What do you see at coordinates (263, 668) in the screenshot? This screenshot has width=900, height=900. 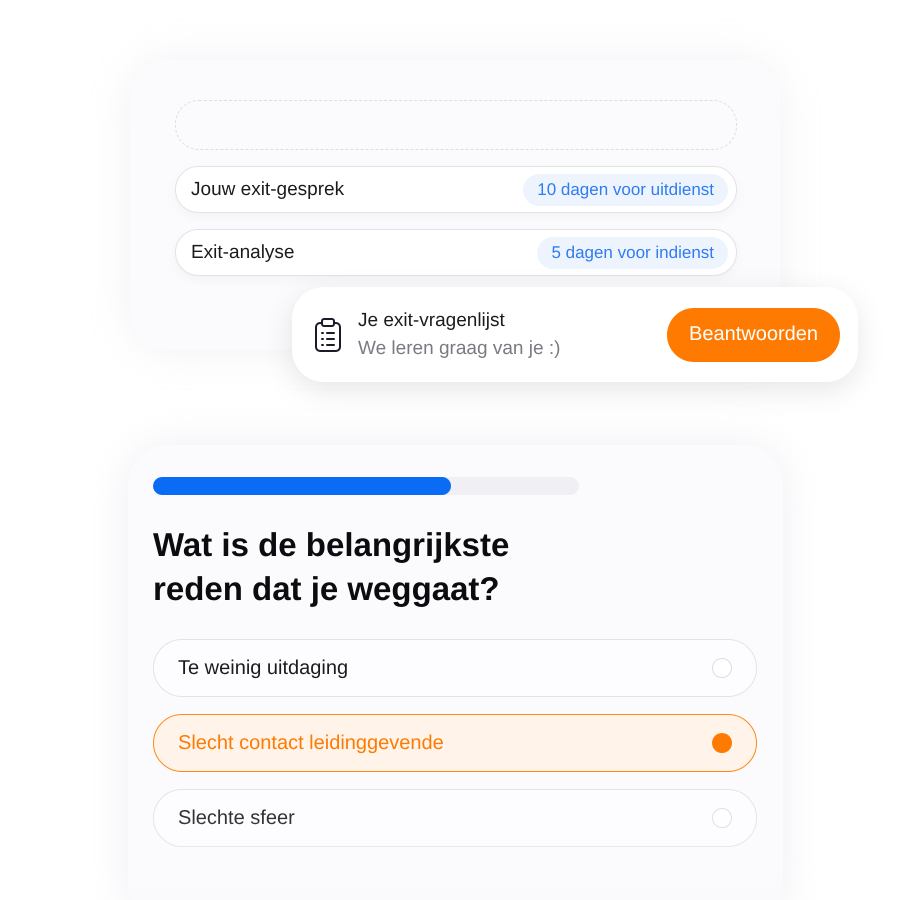 I see `option-label: Te weinig uitdaging` at bounding box center [263, 668].